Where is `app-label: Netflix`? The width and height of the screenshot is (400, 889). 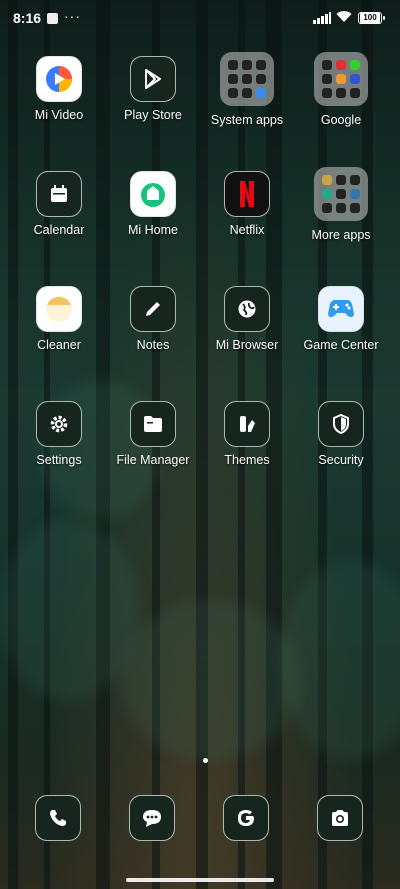 app-label: Netflix is located at coordinates (247, 230).